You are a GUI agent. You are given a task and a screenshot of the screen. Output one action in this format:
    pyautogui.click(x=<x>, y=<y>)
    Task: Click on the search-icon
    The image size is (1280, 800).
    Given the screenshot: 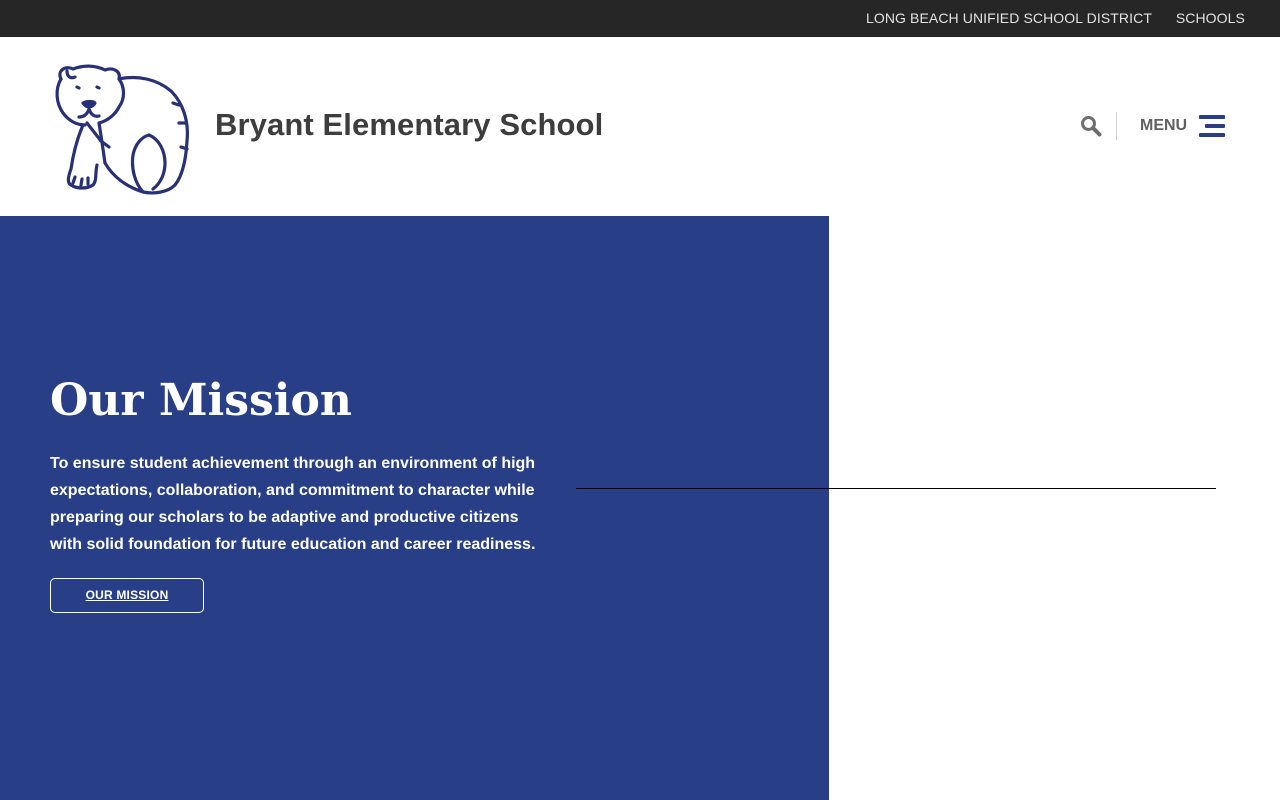 What is the action you would take?
    pyautogui.click(x=1091, y=126)
    